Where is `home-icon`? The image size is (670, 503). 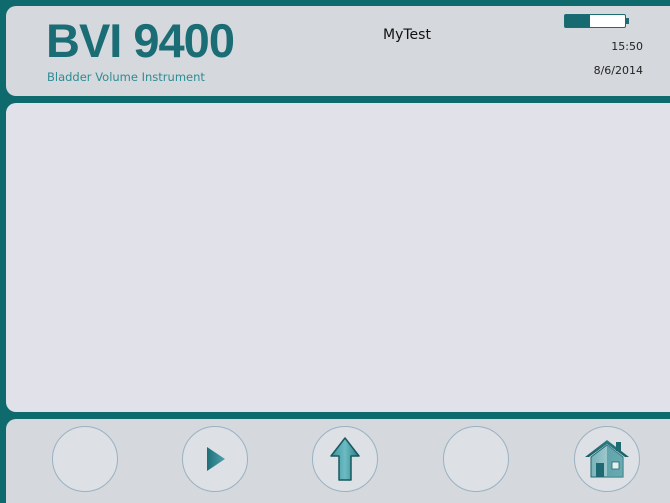 home-icon is located at coordinates (607, 459).